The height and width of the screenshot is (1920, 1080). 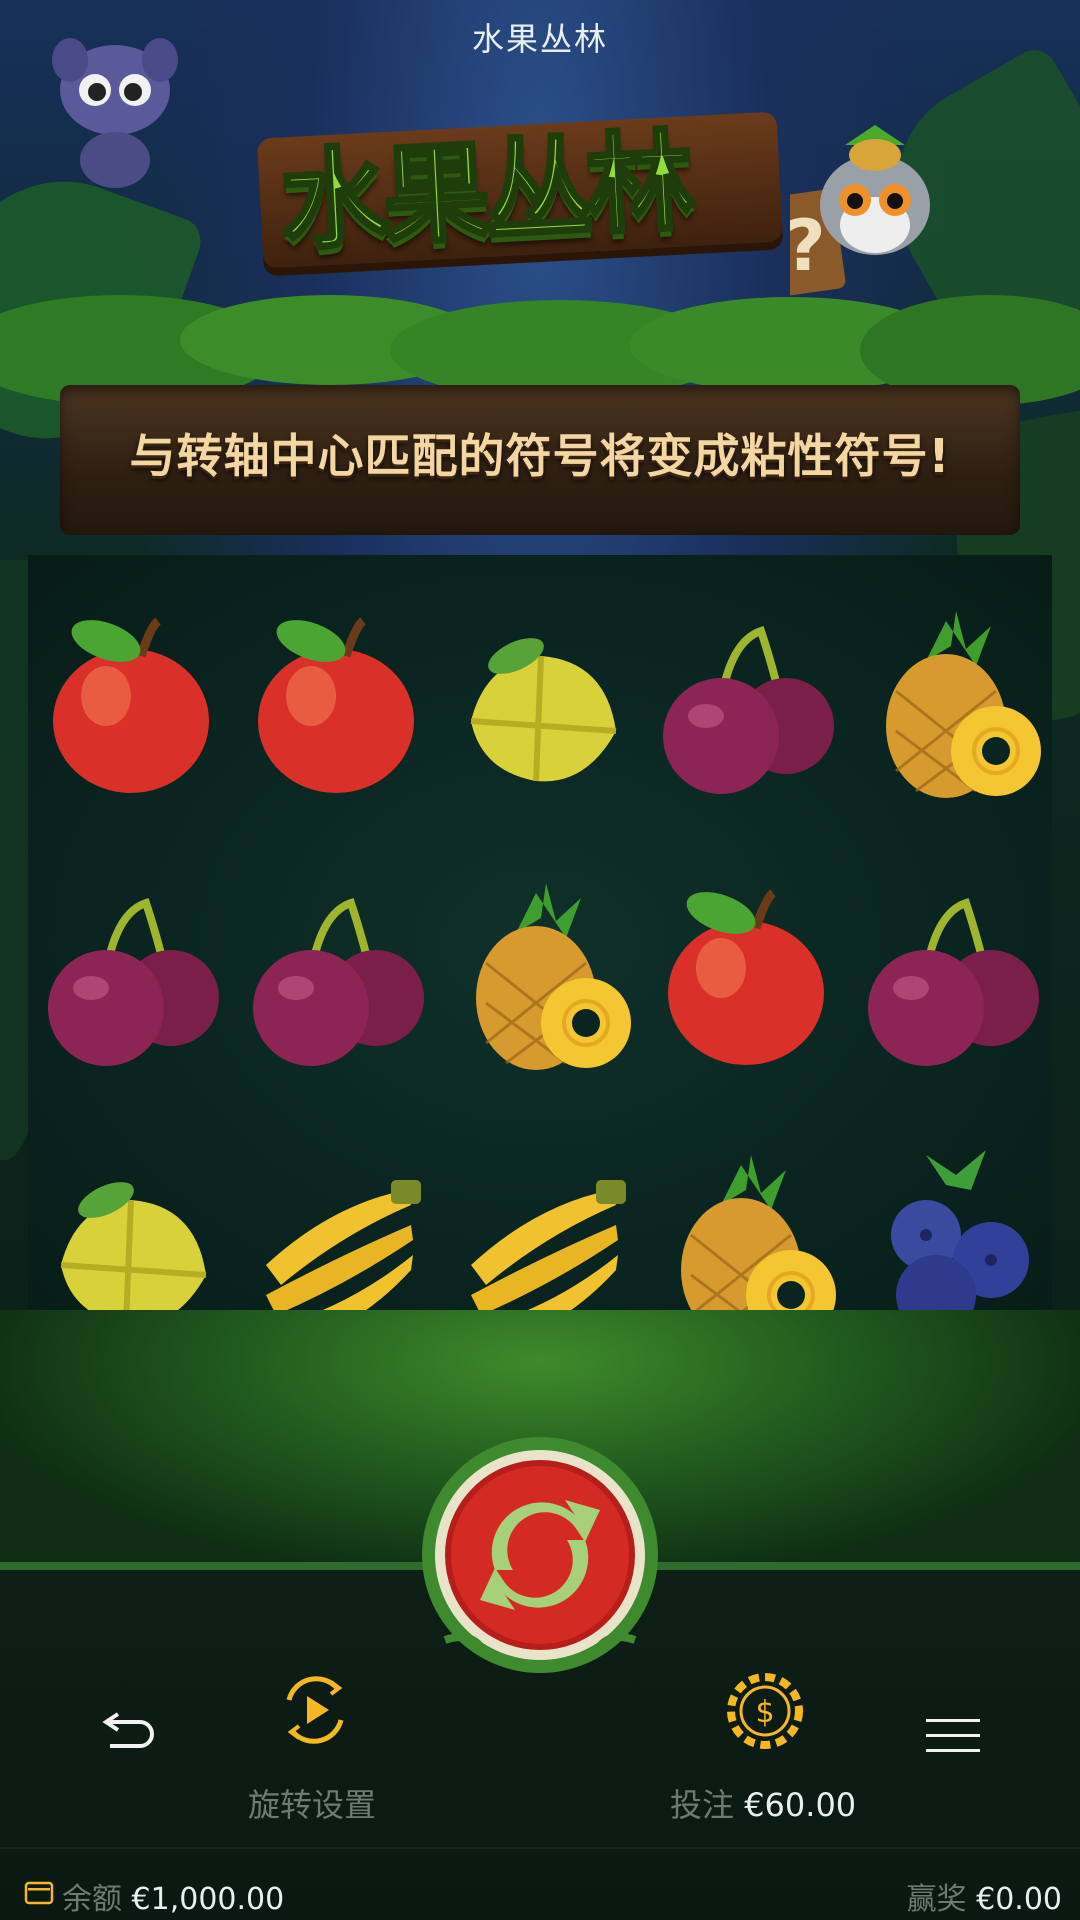 What do you see at coordinates (39, 1893) in the screenshot?
I see `wallet-icon` at bounding box center [39, 1893].